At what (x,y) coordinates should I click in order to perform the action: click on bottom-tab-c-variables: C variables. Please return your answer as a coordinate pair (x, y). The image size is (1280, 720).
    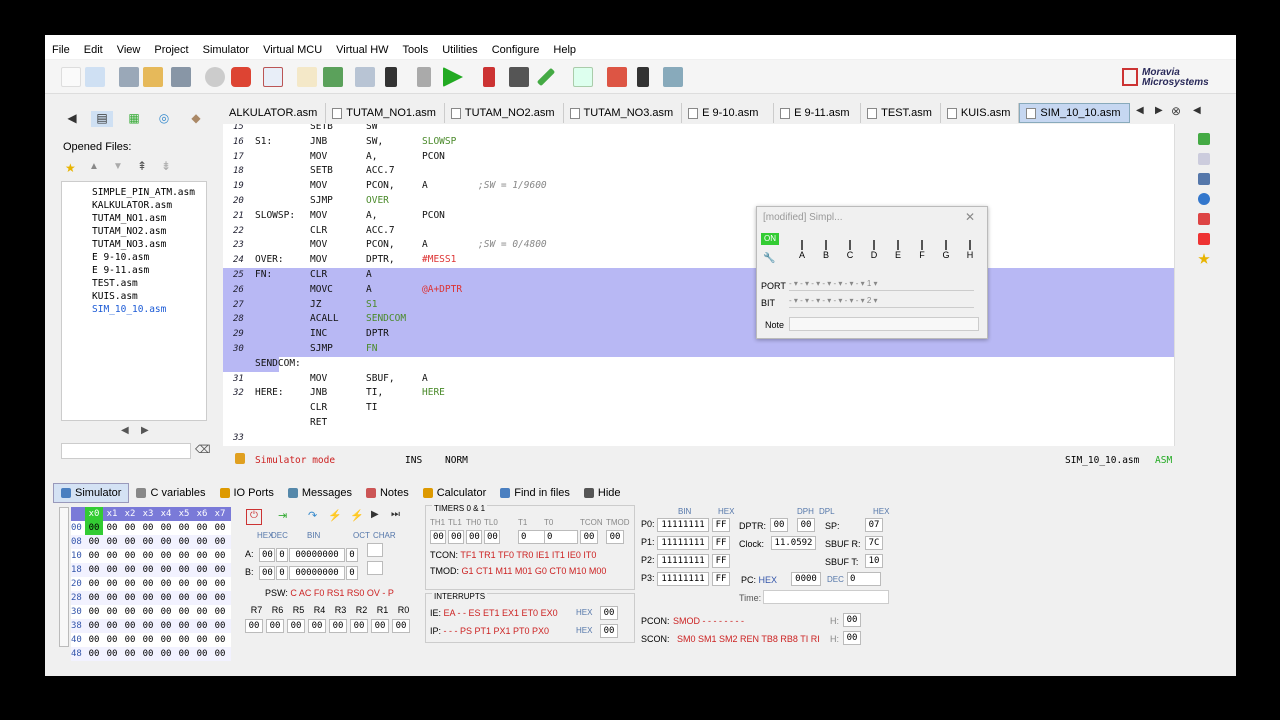
    Looking at the image, I should click on (170, 493).